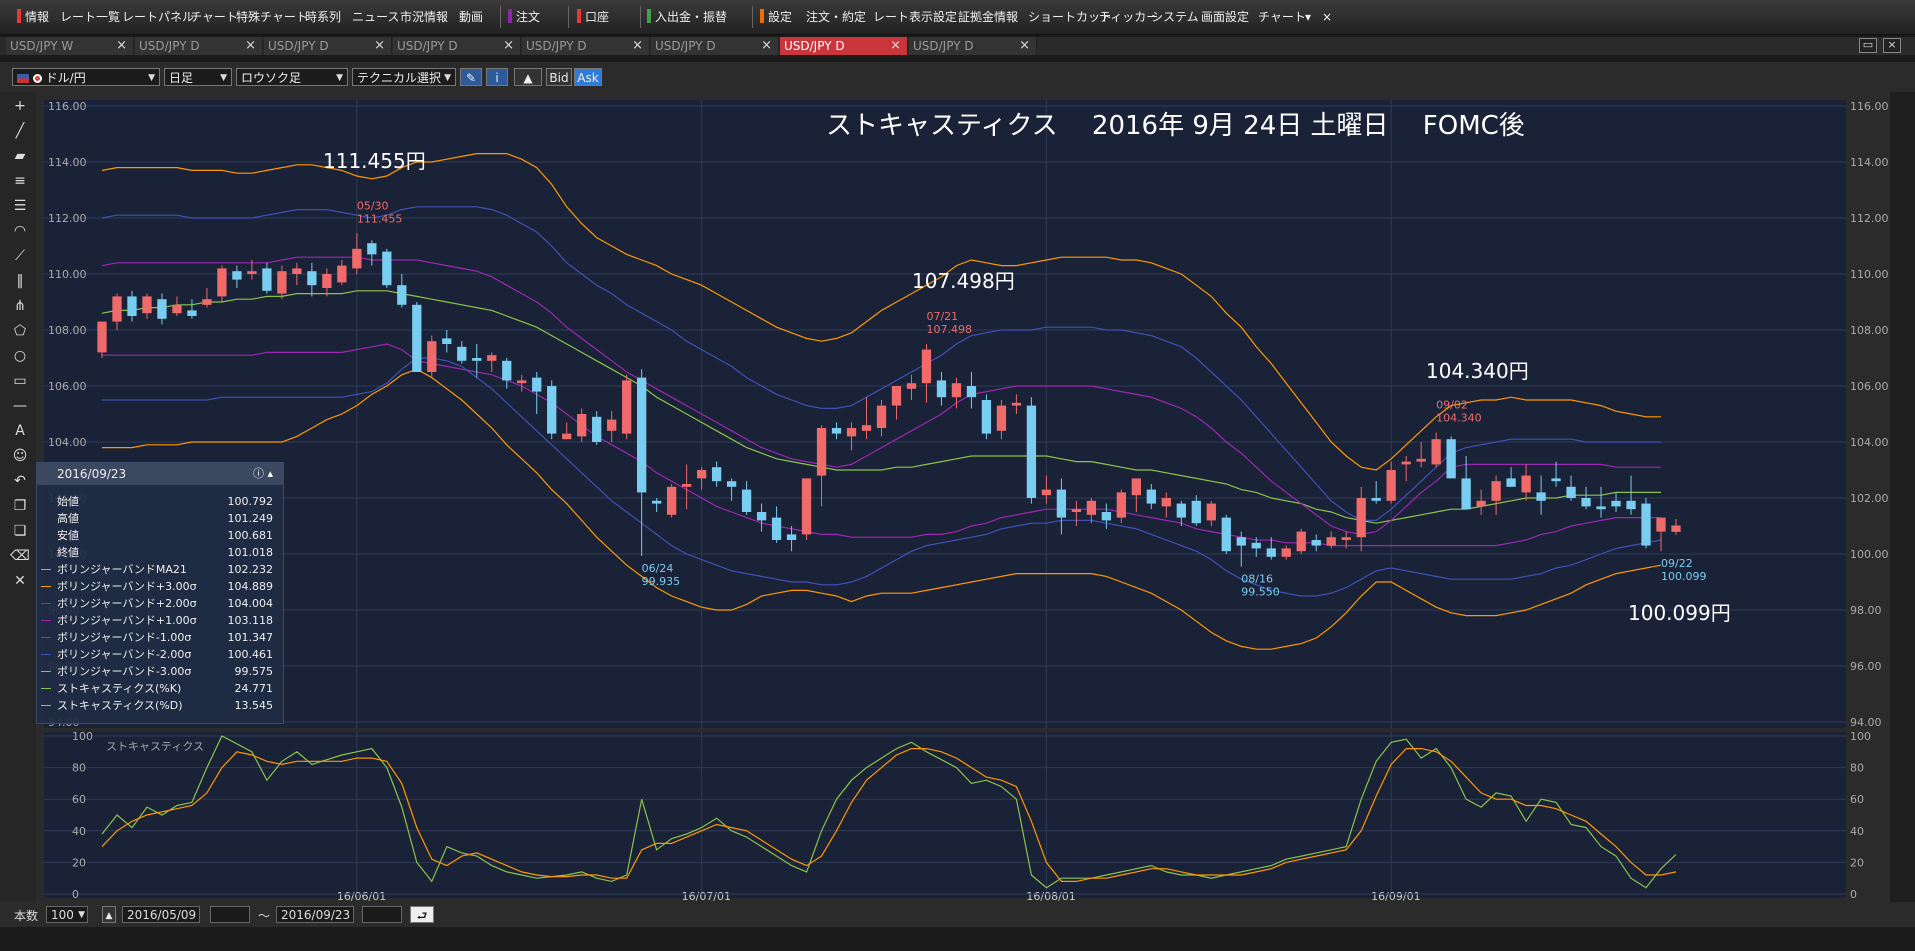 The image size is (1915, 951). I want to click on info-row-value: 101.249, so click(250, 518).